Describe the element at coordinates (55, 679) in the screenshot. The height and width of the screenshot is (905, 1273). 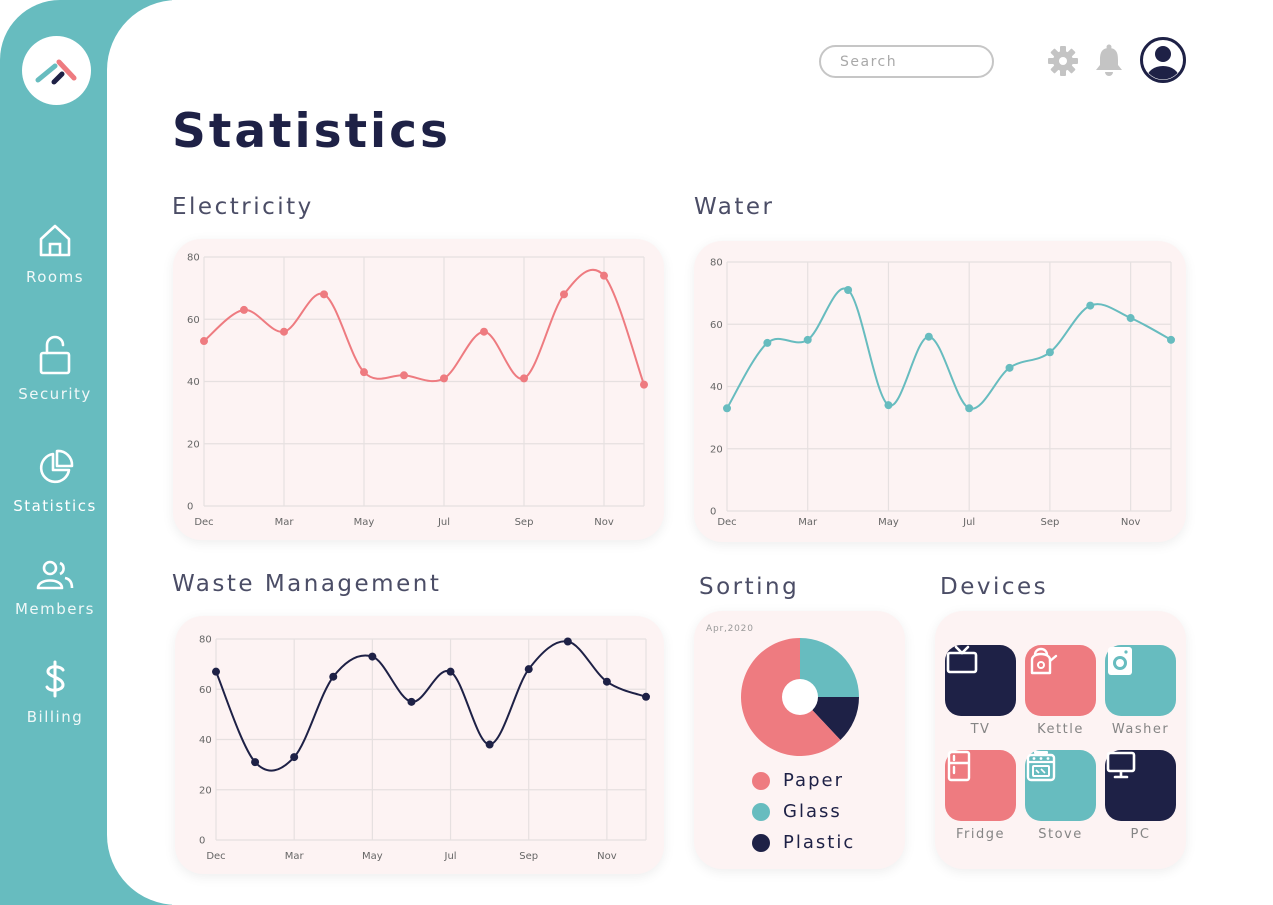
I see `dollar-icon` at that location.